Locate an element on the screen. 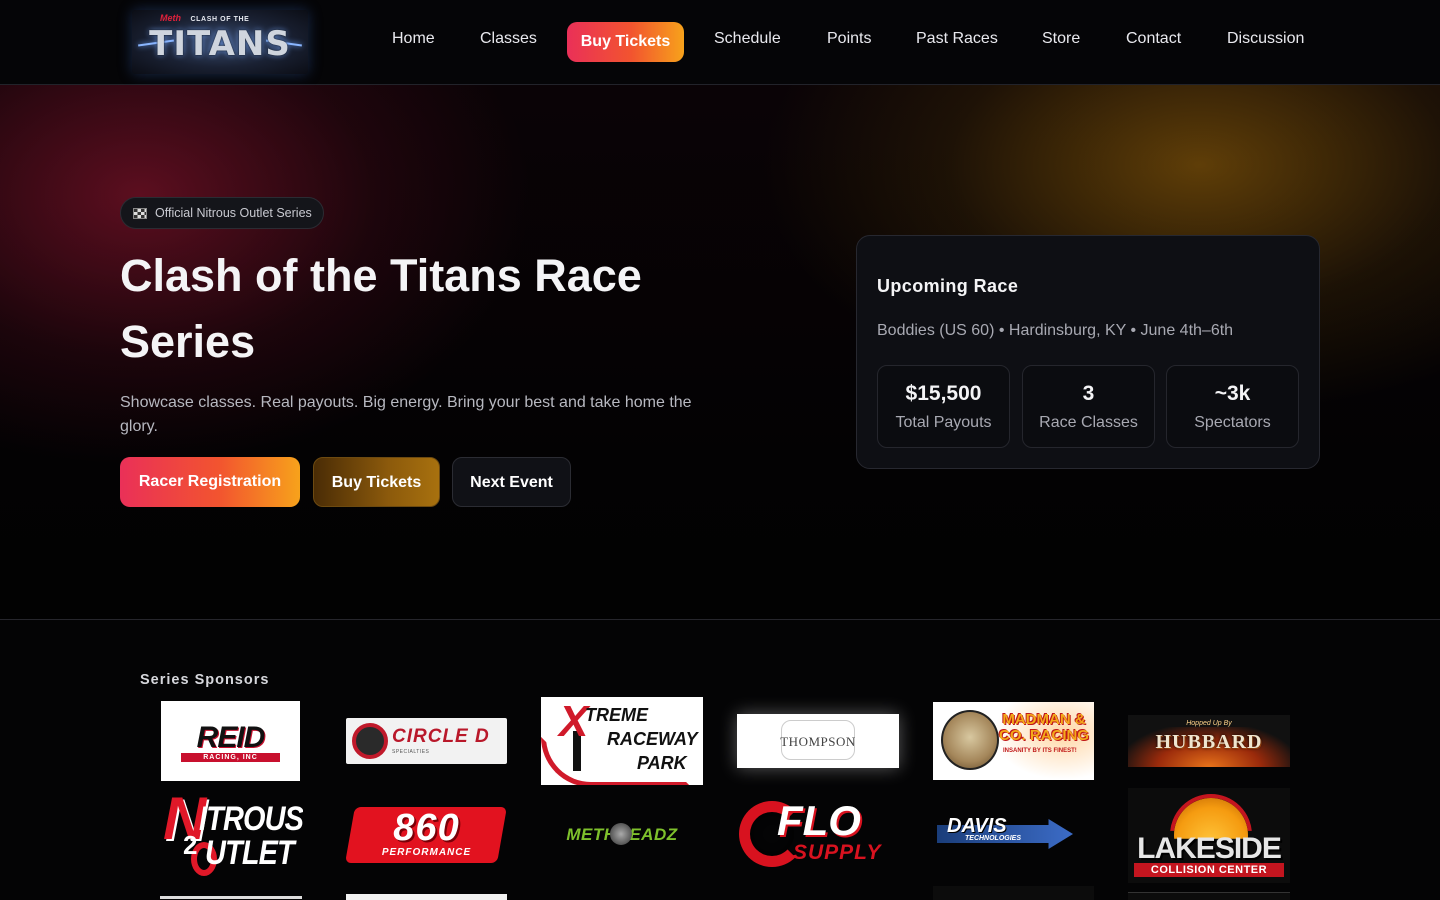 This screenshot has height=900, width=1440. nav-link-buy-tickets: Buy Tickets is located at coordinates (625, 42).